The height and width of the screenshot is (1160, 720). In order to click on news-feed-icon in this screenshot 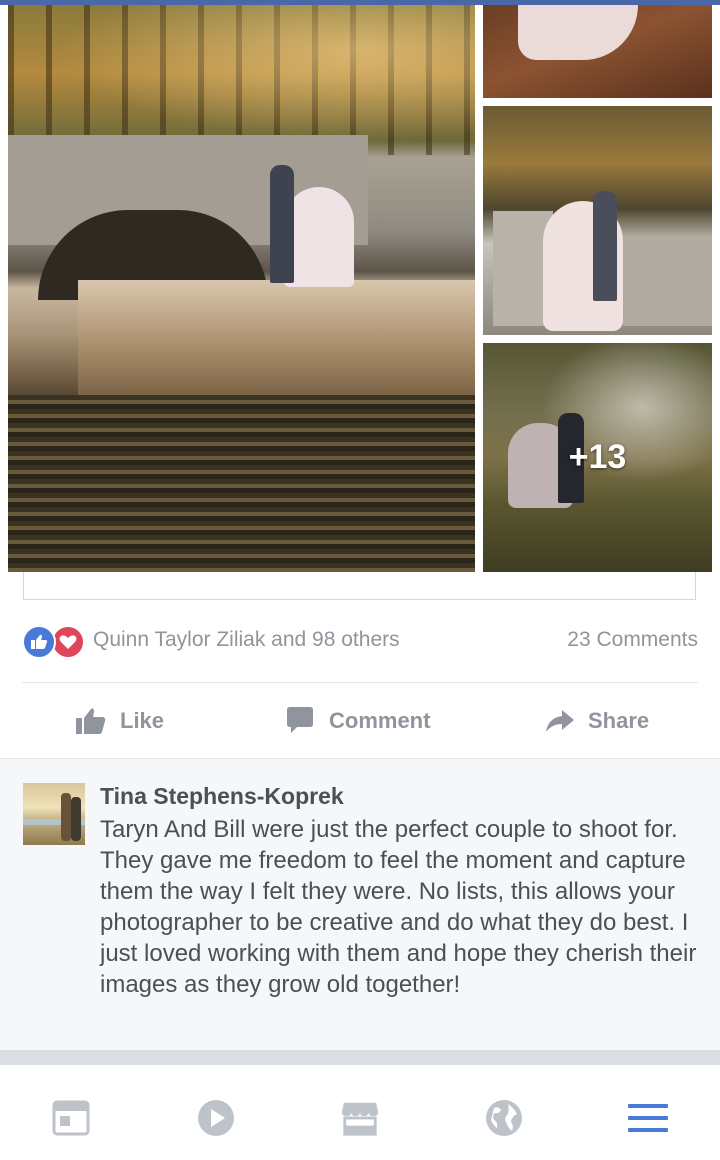, I will do `click(71, 1118)`.